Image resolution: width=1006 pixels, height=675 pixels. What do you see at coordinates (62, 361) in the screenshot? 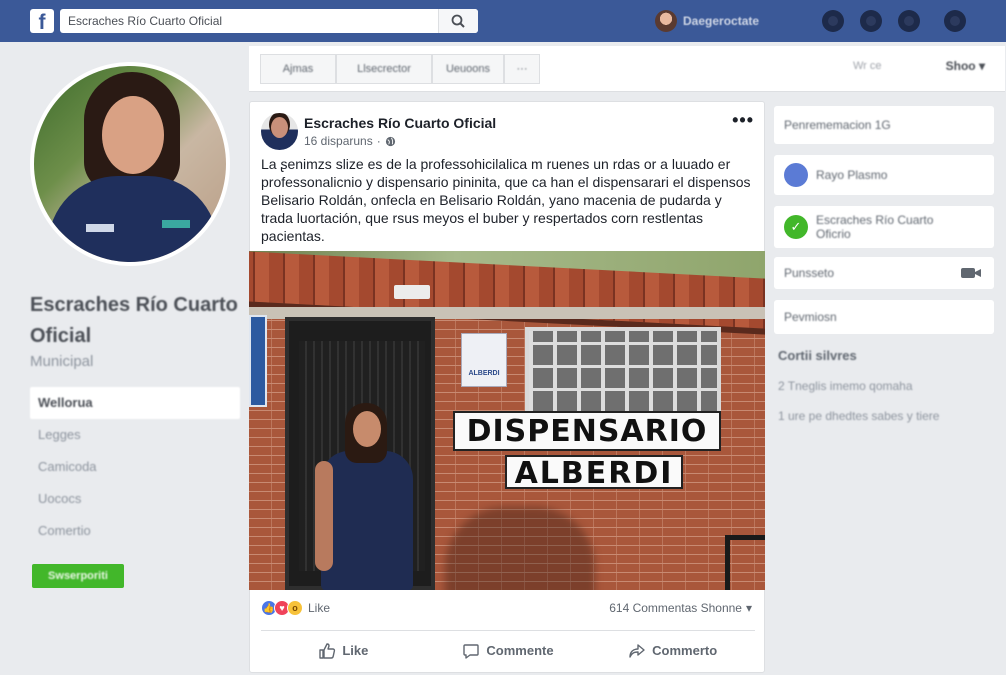
I see `page-category: Municipal` at bounding box center [62, 361].